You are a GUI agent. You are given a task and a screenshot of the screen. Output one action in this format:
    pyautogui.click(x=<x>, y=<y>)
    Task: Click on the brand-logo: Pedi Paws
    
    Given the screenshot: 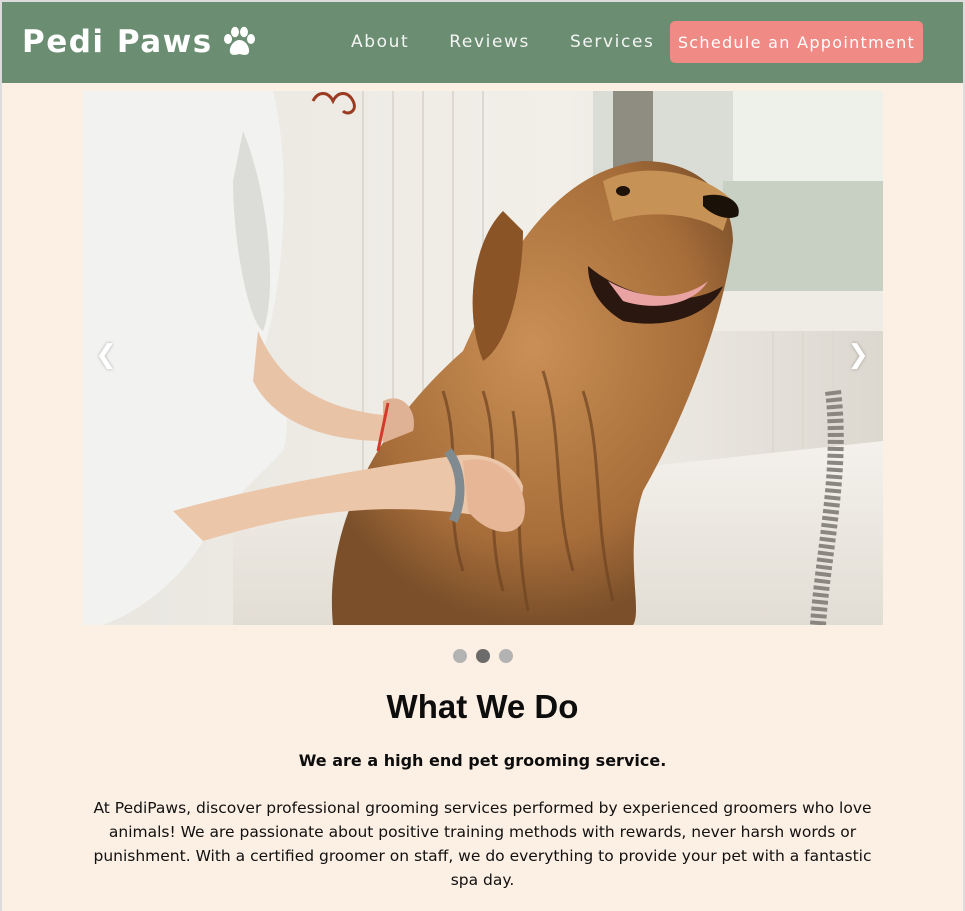 What is the action you would take?
    pyautogui.click(x=139, y=42)
    